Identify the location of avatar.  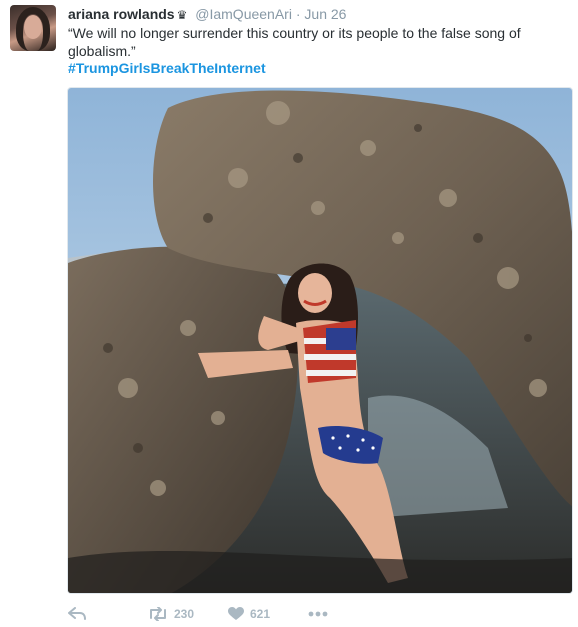
(33, 28).